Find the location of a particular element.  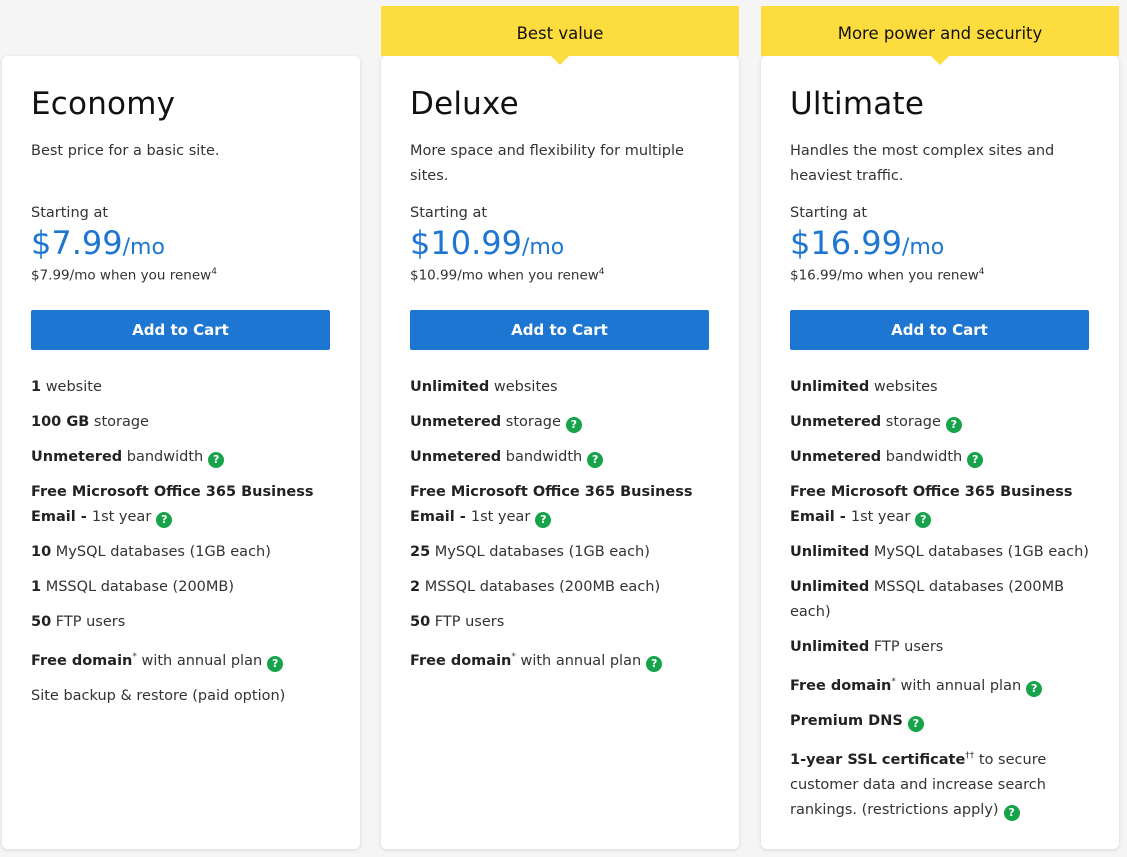

feature-highlight: Premium DNS is located at coordinates (846, 720).